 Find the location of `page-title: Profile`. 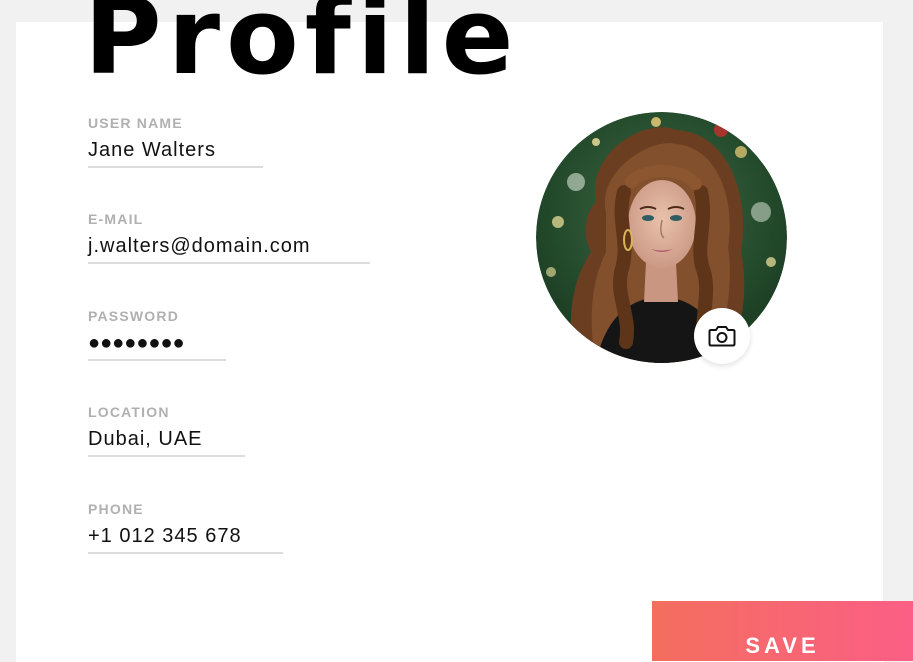

page-title: Profile is located at coordinates (302, 49).